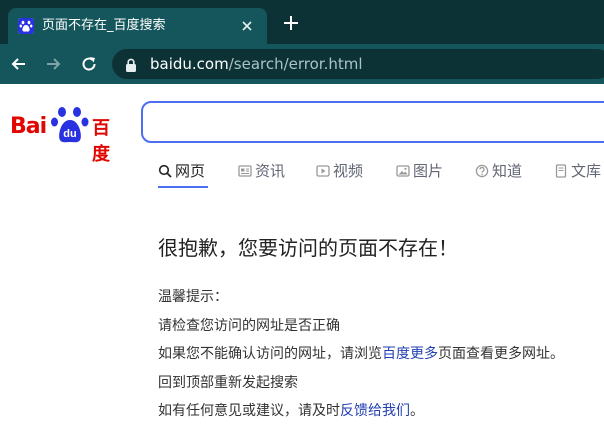  I want to click on url-host: baidu.com, so click(189, 64).